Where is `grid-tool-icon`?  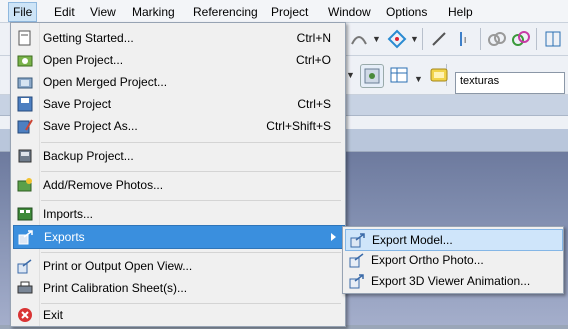
grid-tool-icon is located at coordinates (553, 39).